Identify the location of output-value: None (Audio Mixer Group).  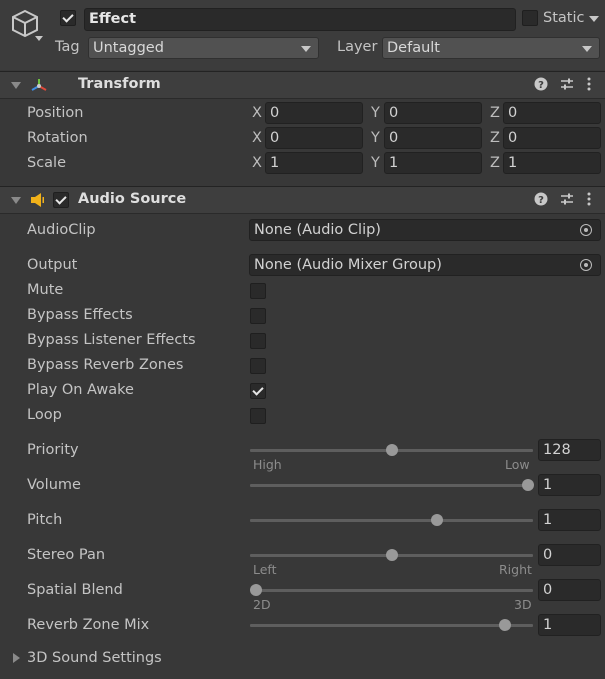
(348, 265).